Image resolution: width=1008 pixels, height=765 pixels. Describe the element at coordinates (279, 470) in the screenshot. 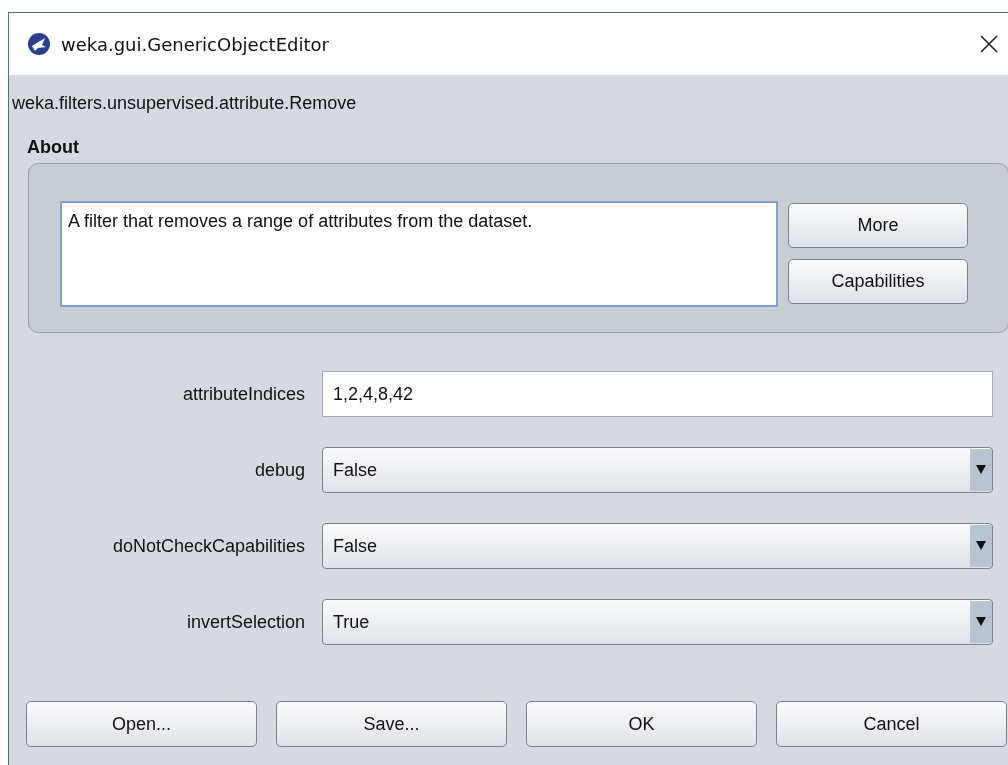

I see `property-label: debug` at that location.